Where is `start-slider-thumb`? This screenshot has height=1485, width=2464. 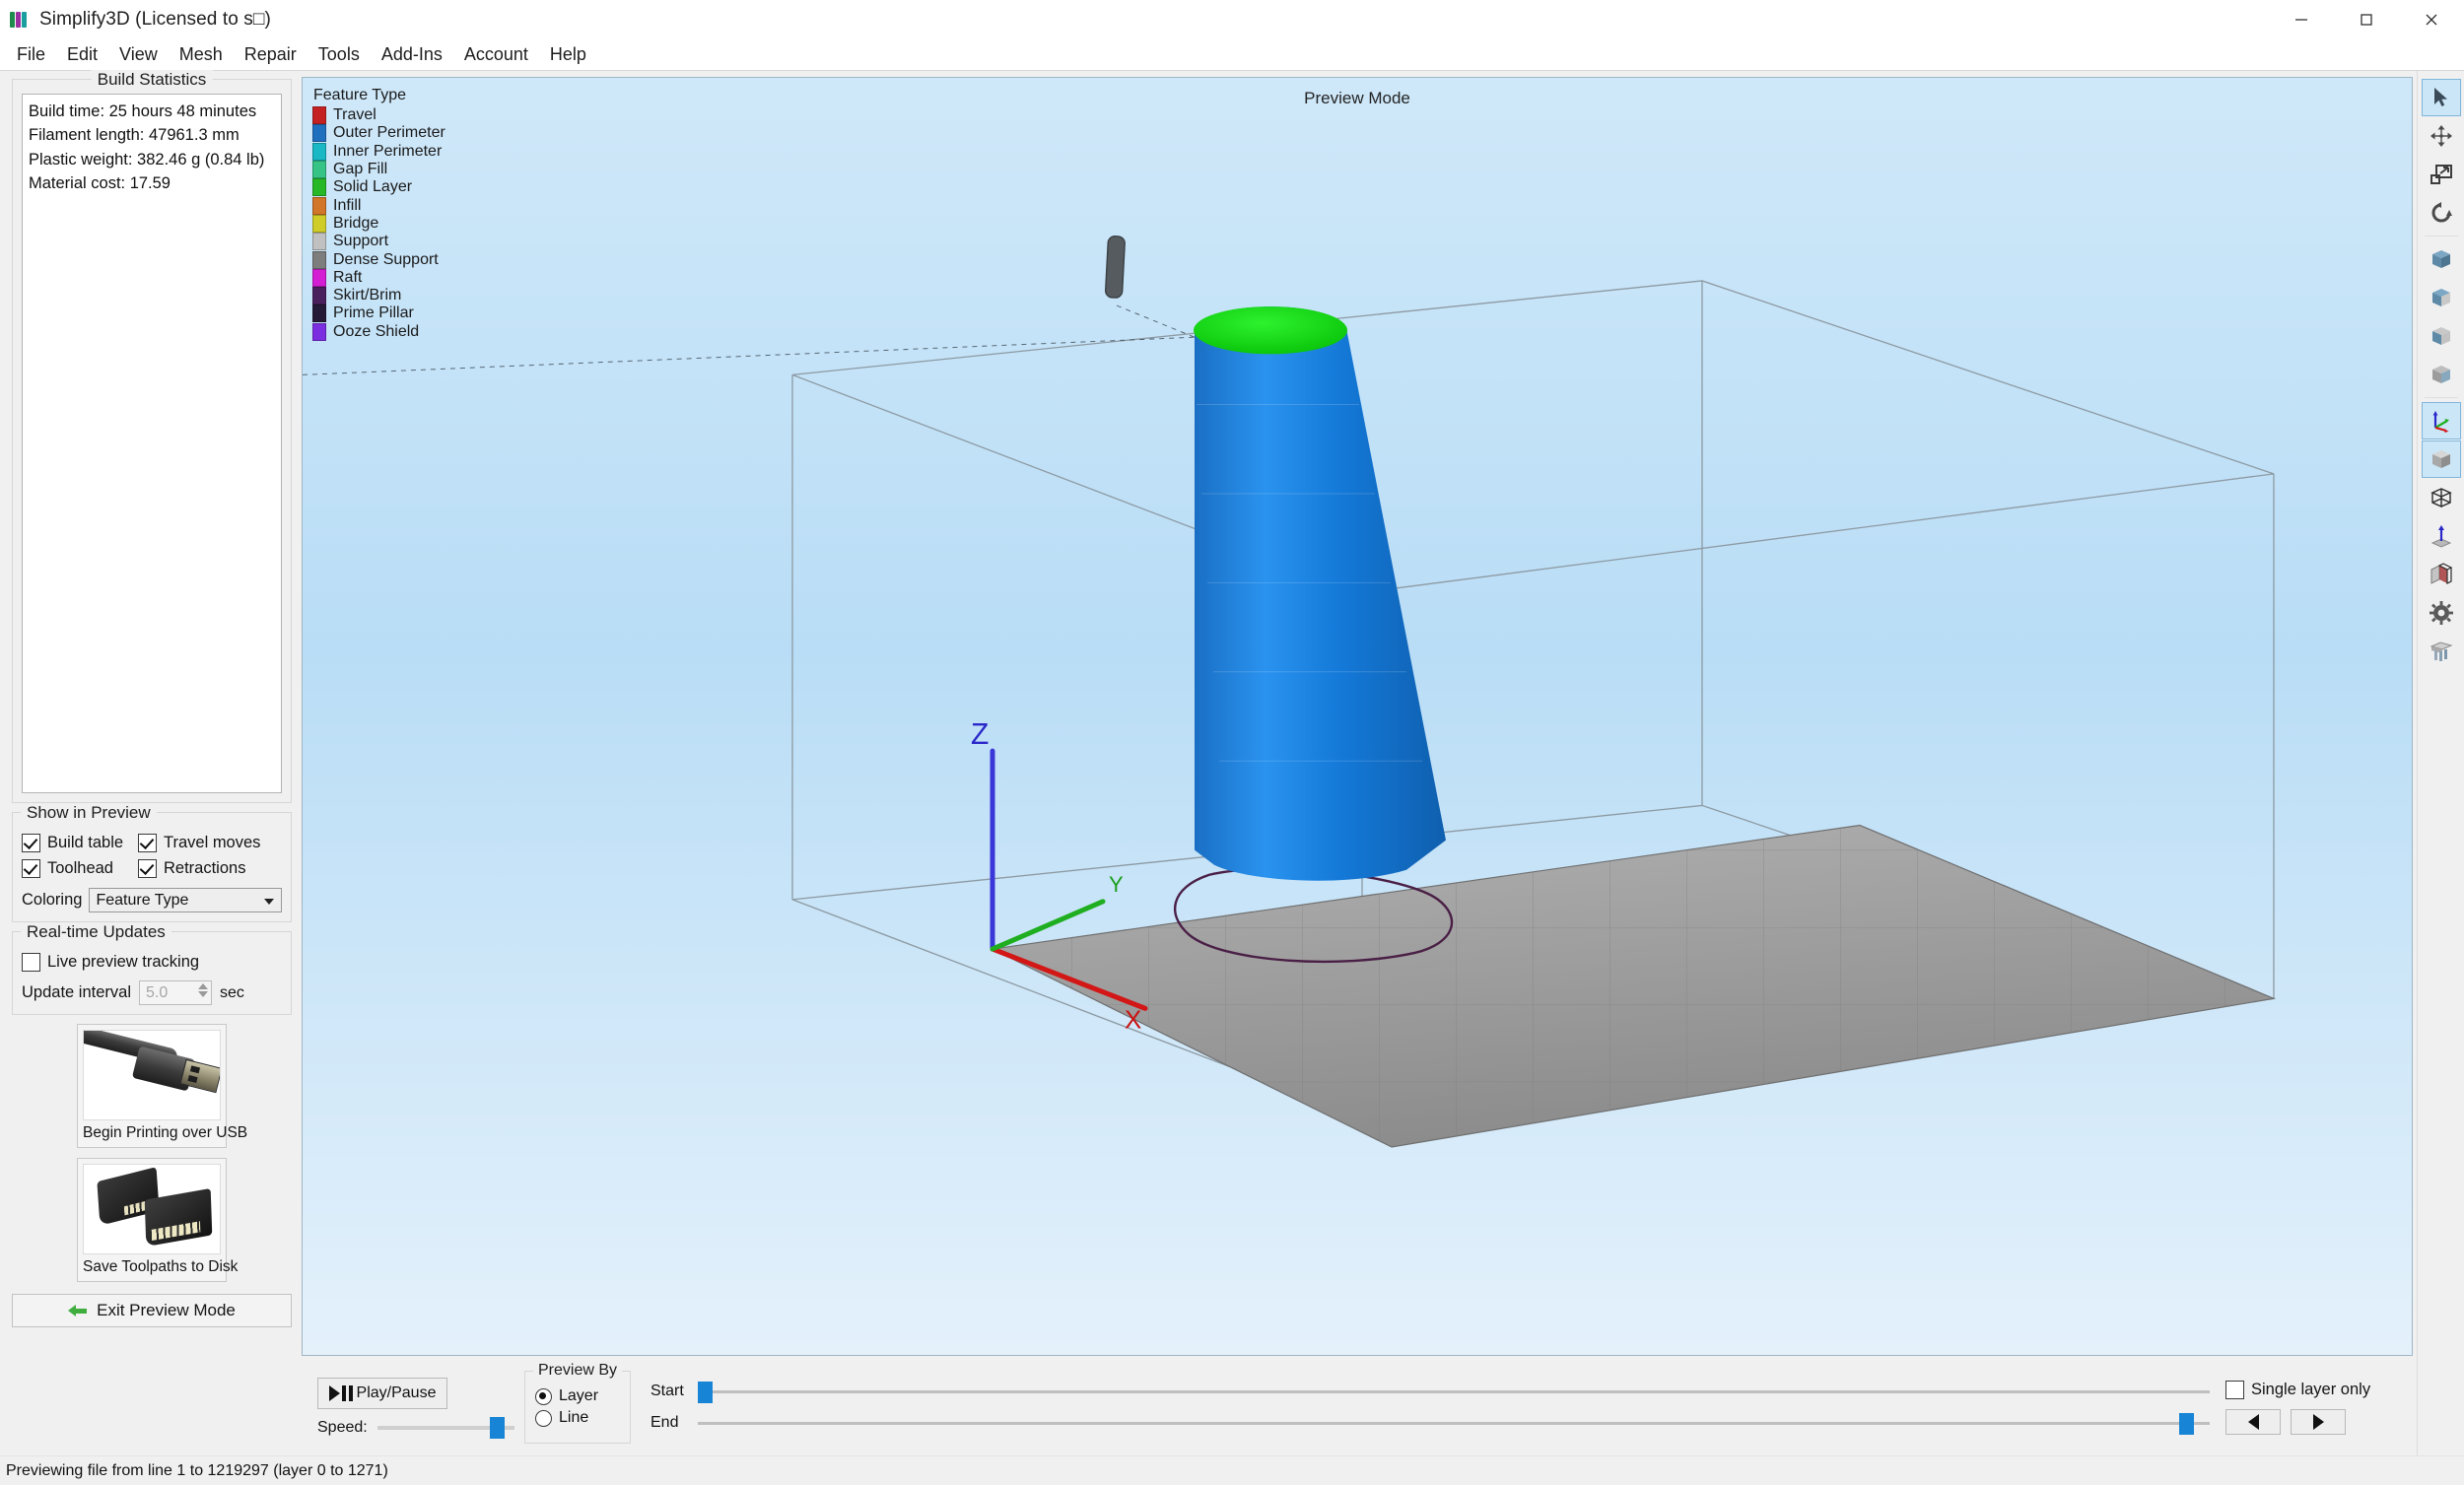 start-slider-thumb is located at coordinates (705, 1392).